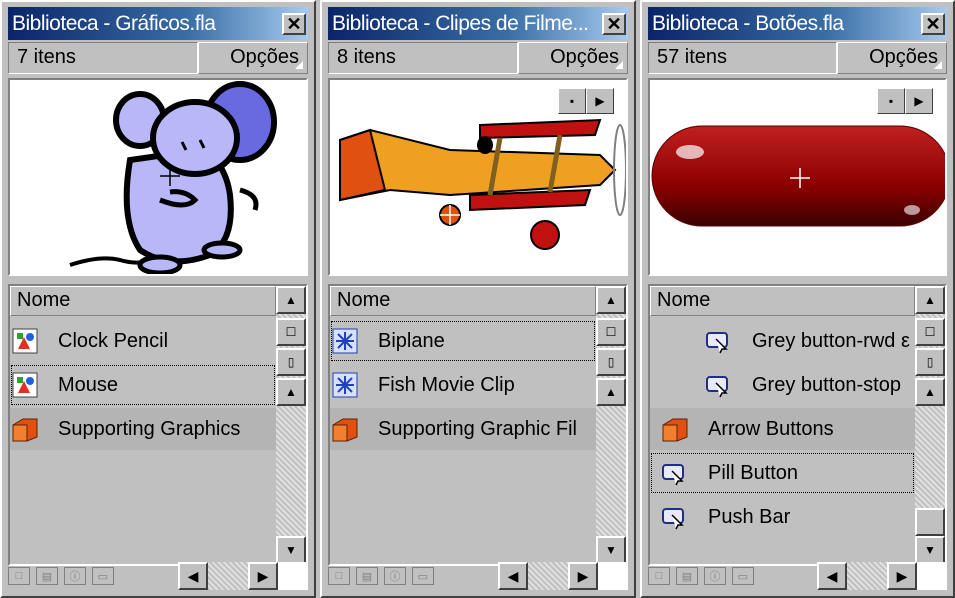  Describe the element at coordinates (749, 516) in the screenshot. I see `list-item-label: Push Bar` at that location.